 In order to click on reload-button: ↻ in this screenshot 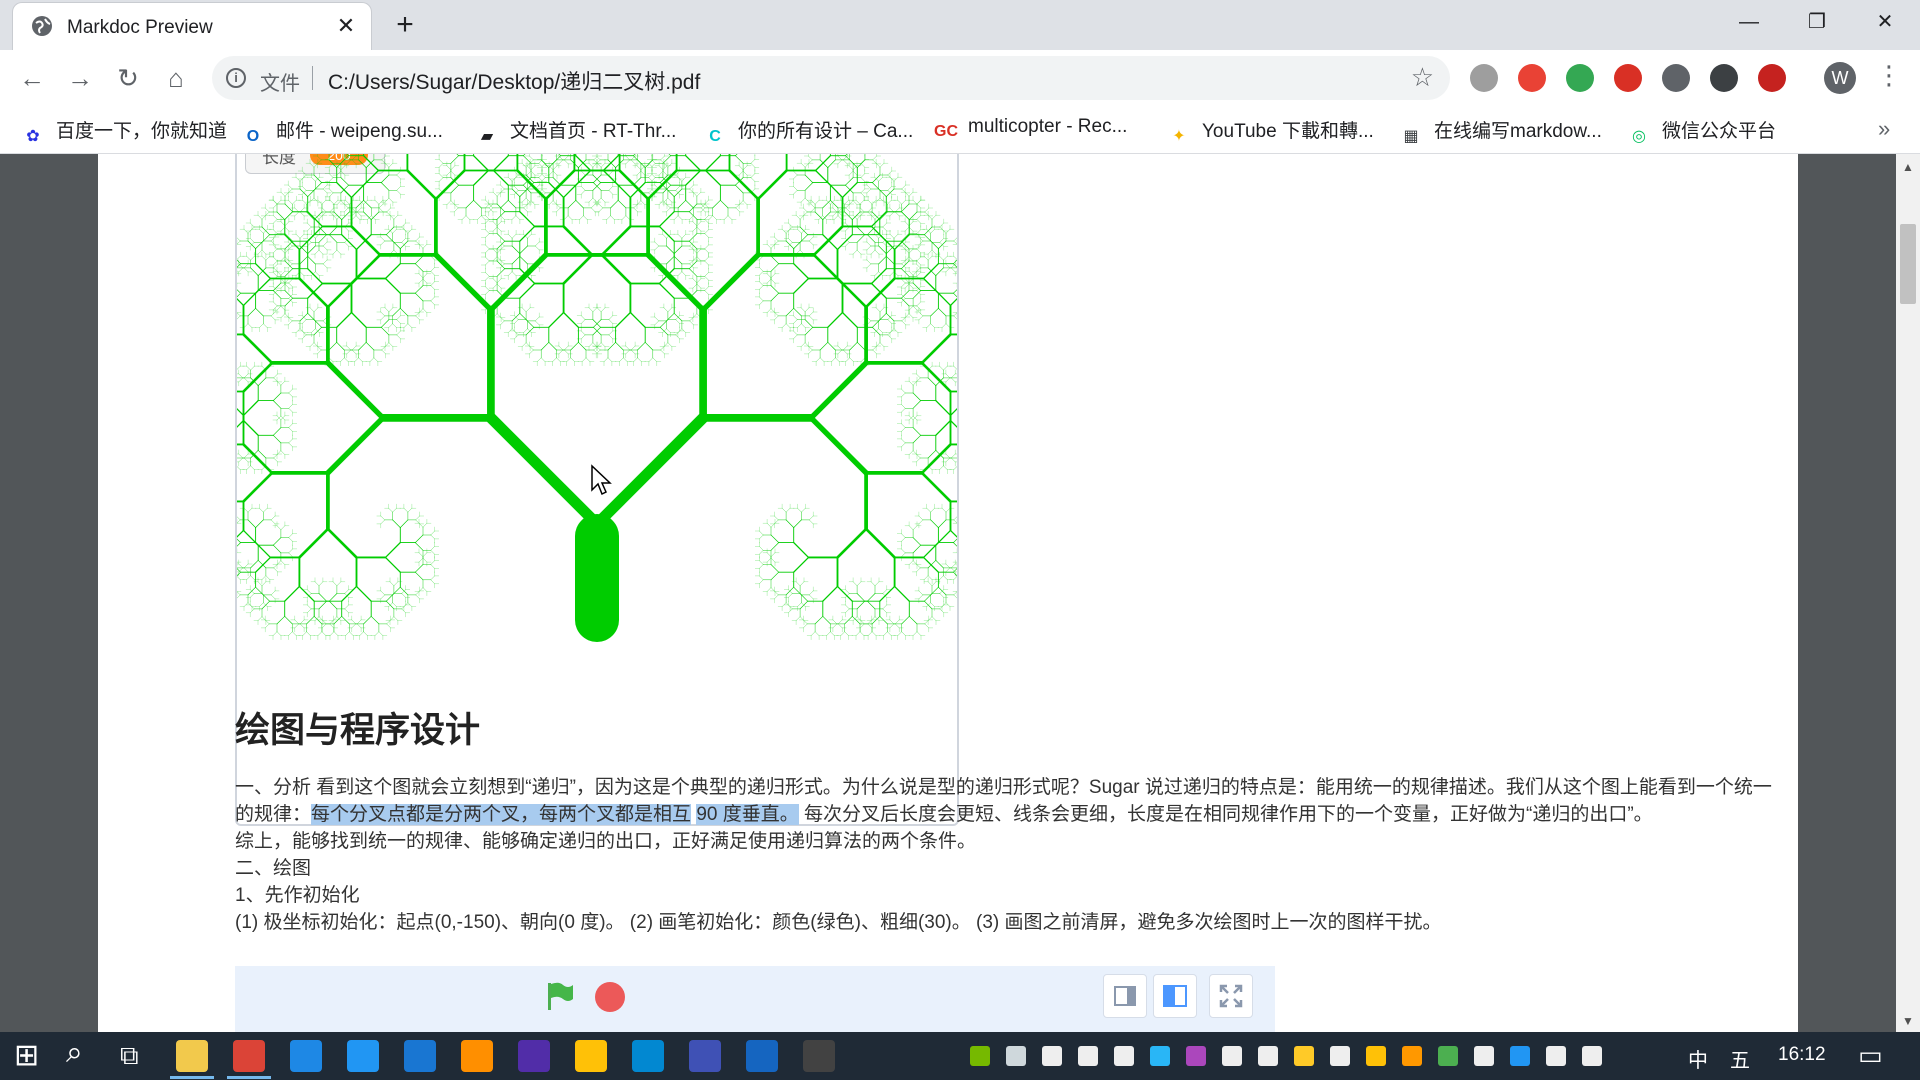, I will do `click(128, 78)`.